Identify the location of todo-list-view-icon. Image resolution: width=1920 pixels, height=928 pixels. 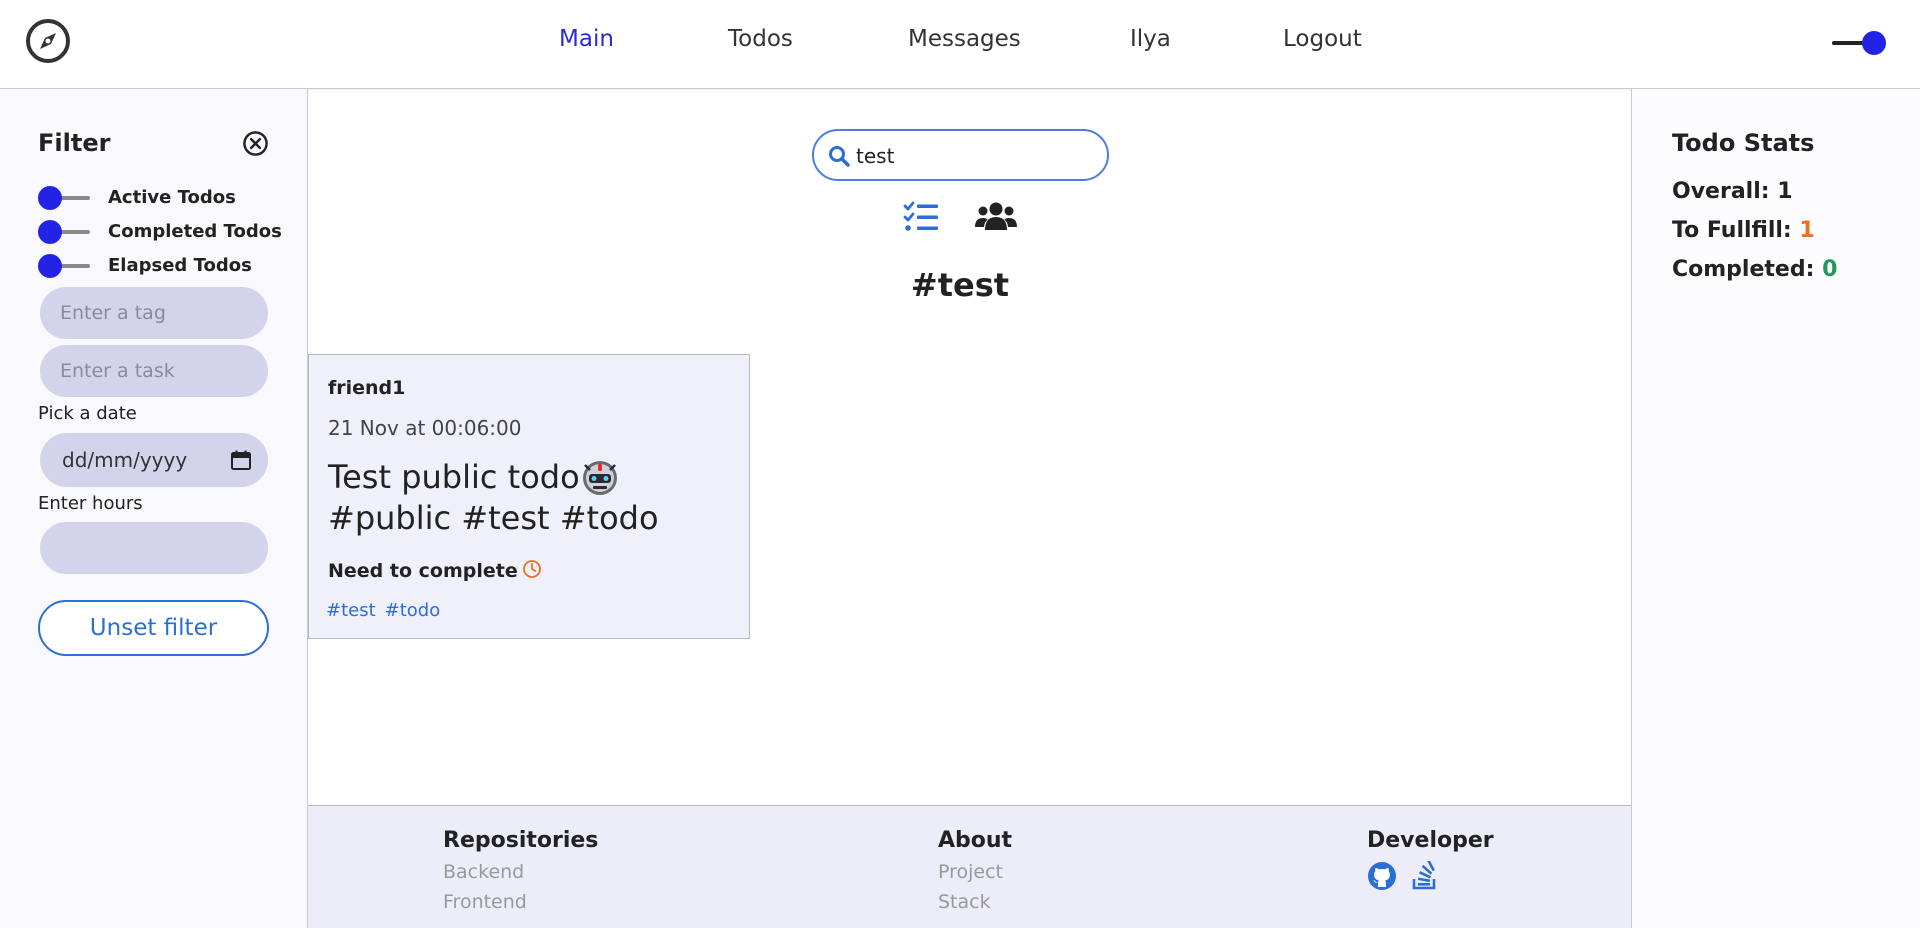
(921, 217).